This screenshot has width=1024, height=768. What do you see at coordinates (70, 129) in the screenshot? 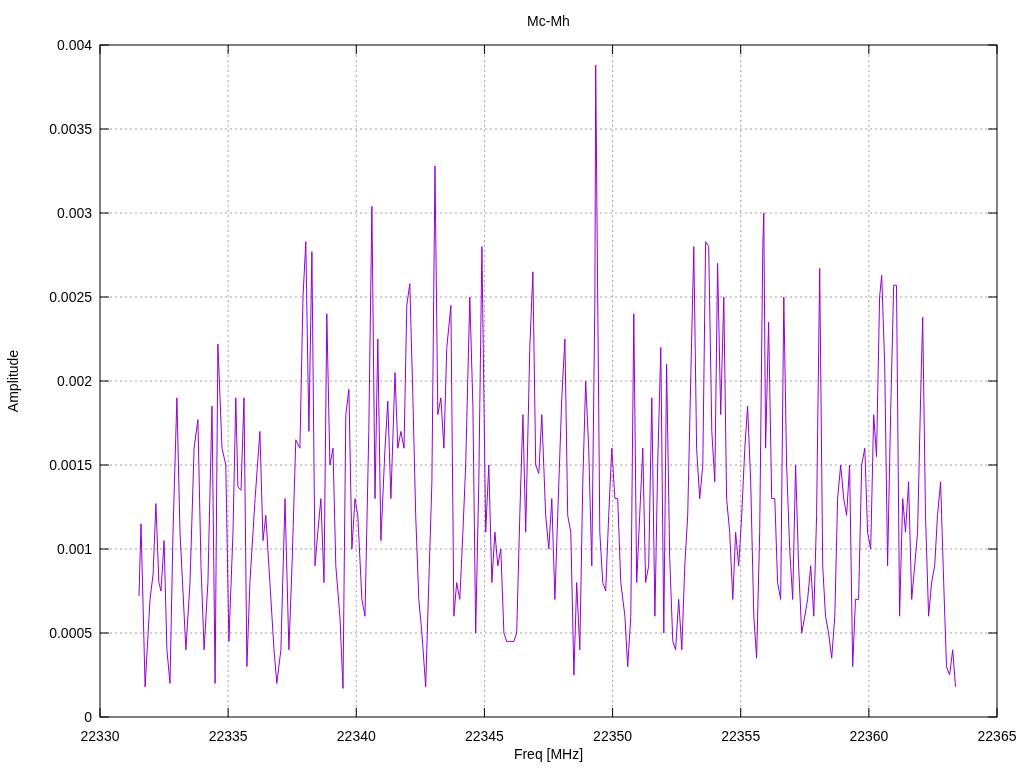
I see `tick-label: 0.0035` at bounding box center [70, 129].